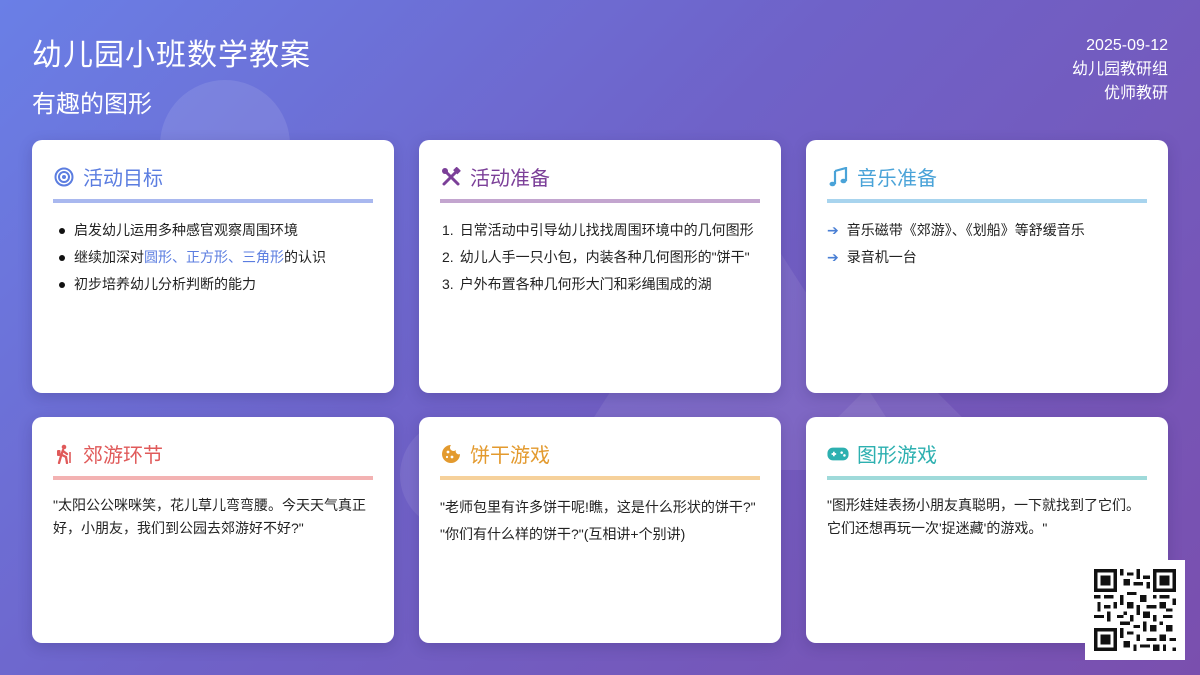 The width and height of the screenshot is (1200, 675). Describe the element at coordinates (987, 459) in the screenshot. I see `card-header: 图形游戏` at that location.